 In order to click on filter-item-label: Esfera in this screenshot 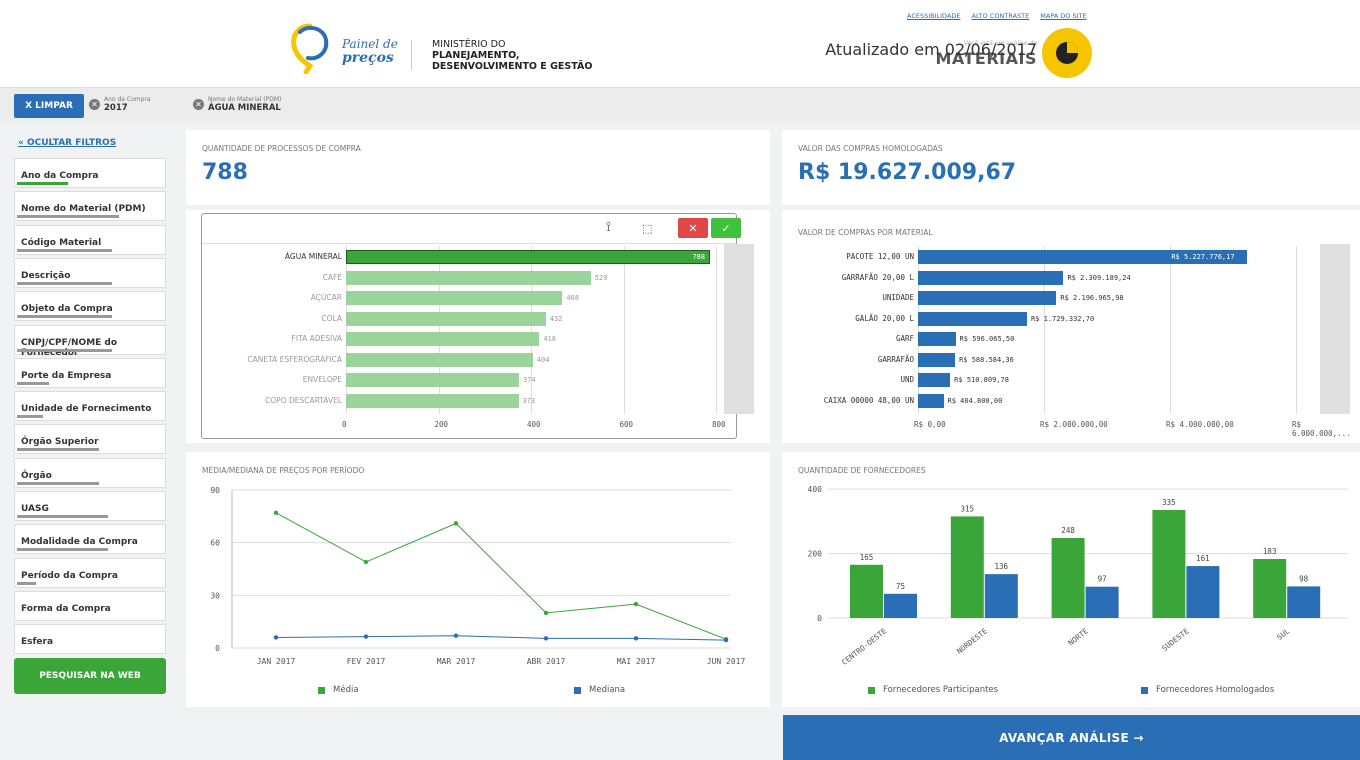, I will do `click(37, 642)`.